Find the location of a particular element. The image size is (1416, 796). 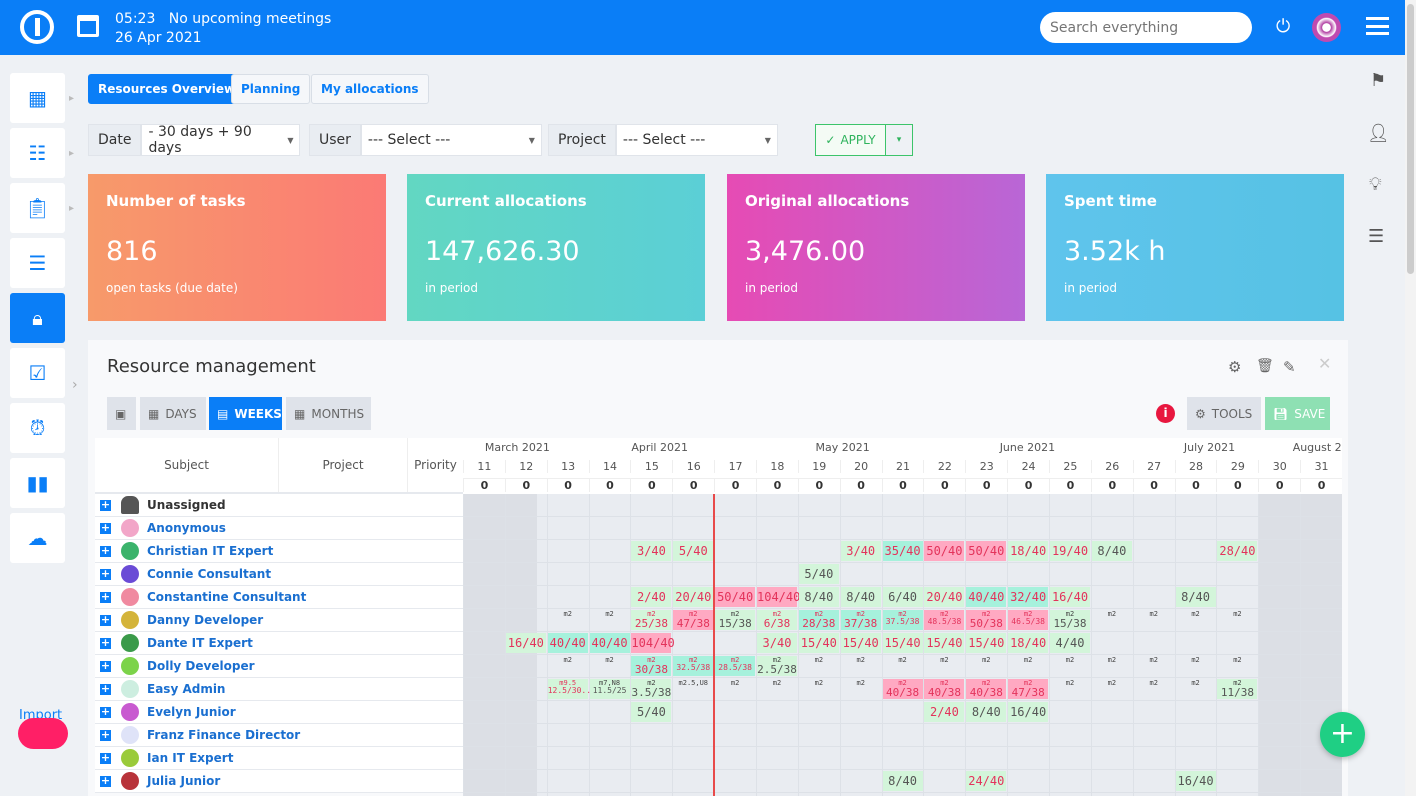

allocation-cell: m2 15/38 is located at coordinates (735, 620).